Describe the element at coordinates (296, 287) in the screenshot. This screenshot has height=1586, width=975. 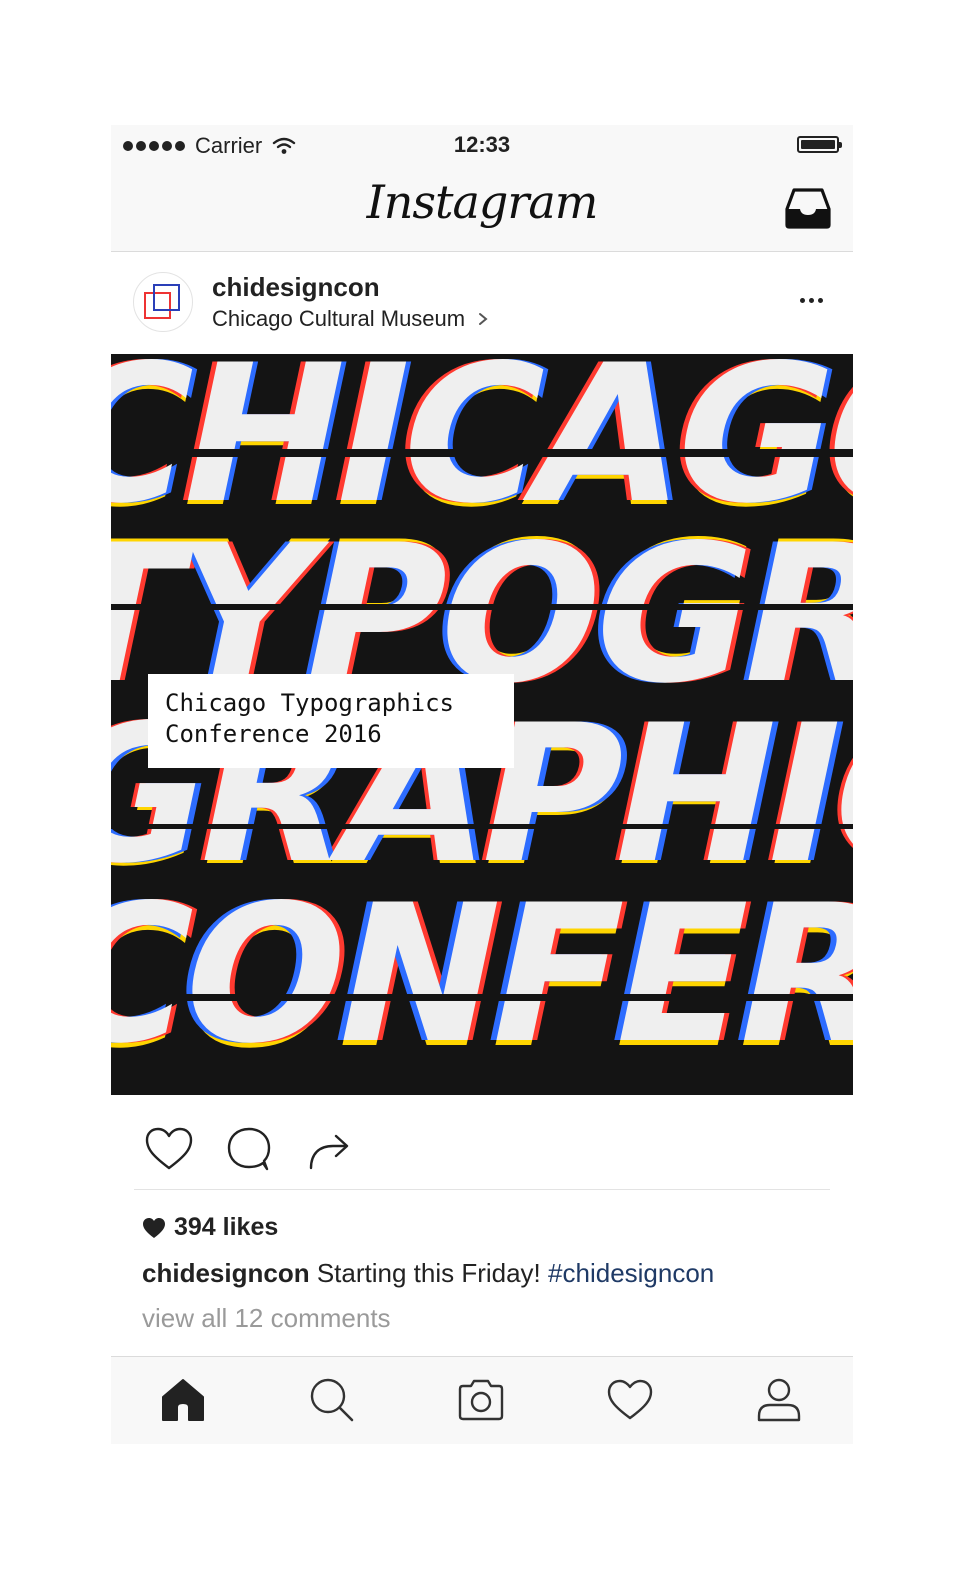
I see `post-username: chidesigncon` at that location.